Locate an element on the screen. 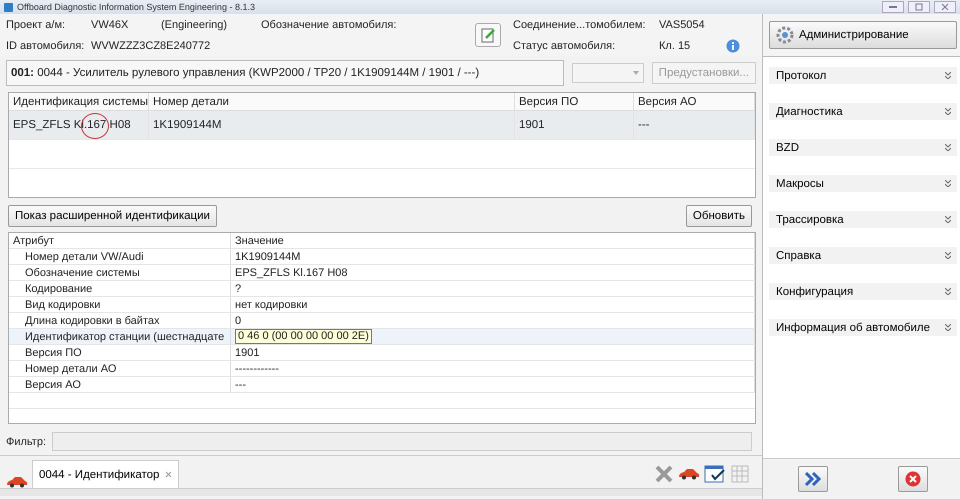  attribute-name: Вид кодировки is located at coordinates (62, 304).